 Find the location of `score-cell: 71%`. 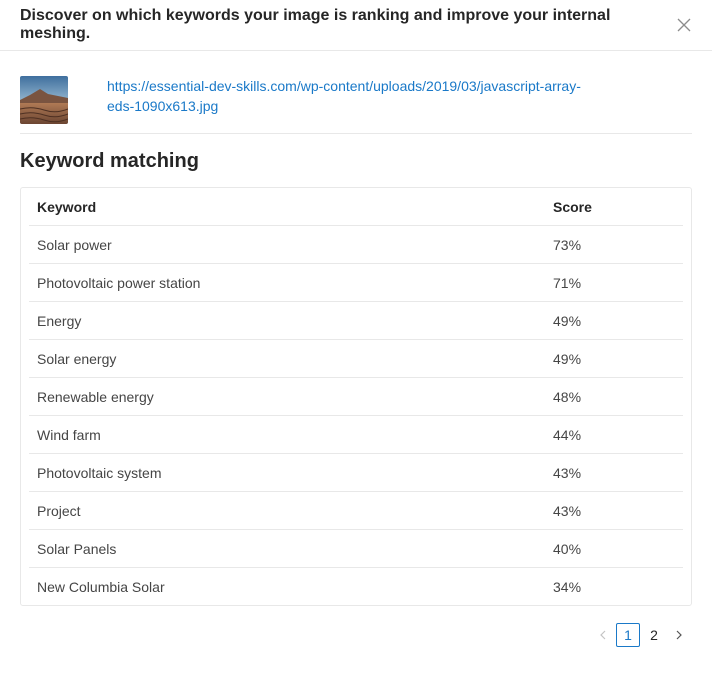

score-cell: 71% is located at coordinates (614, 282).